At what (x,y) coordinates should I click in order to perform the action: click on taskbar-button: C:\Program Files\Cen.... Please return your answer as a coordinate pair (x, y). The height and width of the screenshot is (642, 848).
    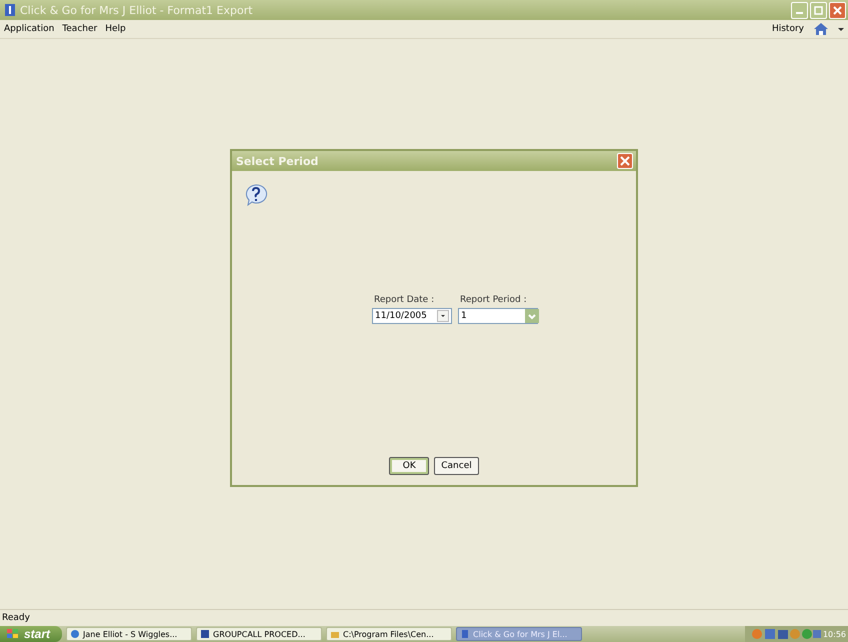
    Looking at the image, I should click on (389, 634).